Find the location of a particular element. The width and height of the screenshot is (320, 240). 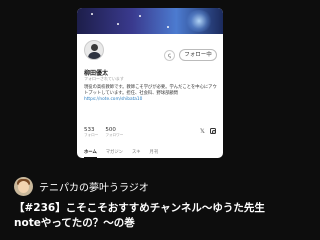

profile-tabs: ホーム マガジン スキ 月刊 is located at coordinates (121, 153).